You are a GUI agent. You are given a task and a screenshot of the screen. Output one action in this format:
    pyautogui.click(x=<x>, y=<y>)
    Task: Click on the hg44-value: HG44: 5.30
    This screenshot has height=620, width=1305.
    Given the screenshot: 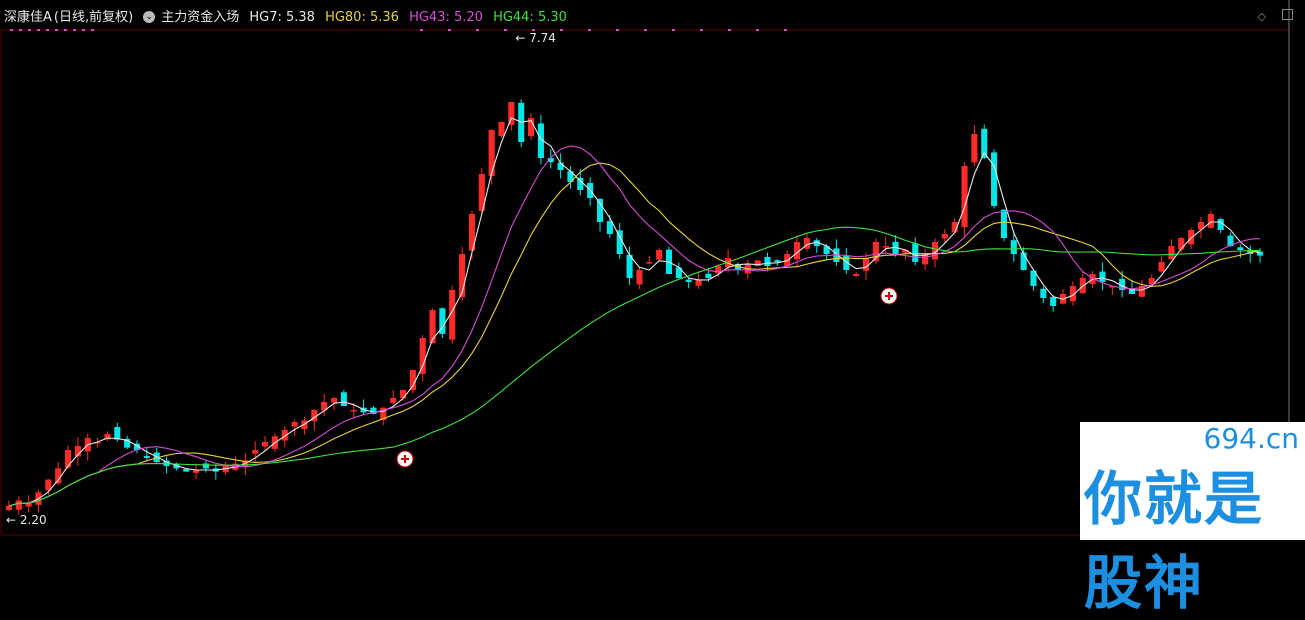 What is the action you would take?
    pyautogui.click(x=530, y=17)
    